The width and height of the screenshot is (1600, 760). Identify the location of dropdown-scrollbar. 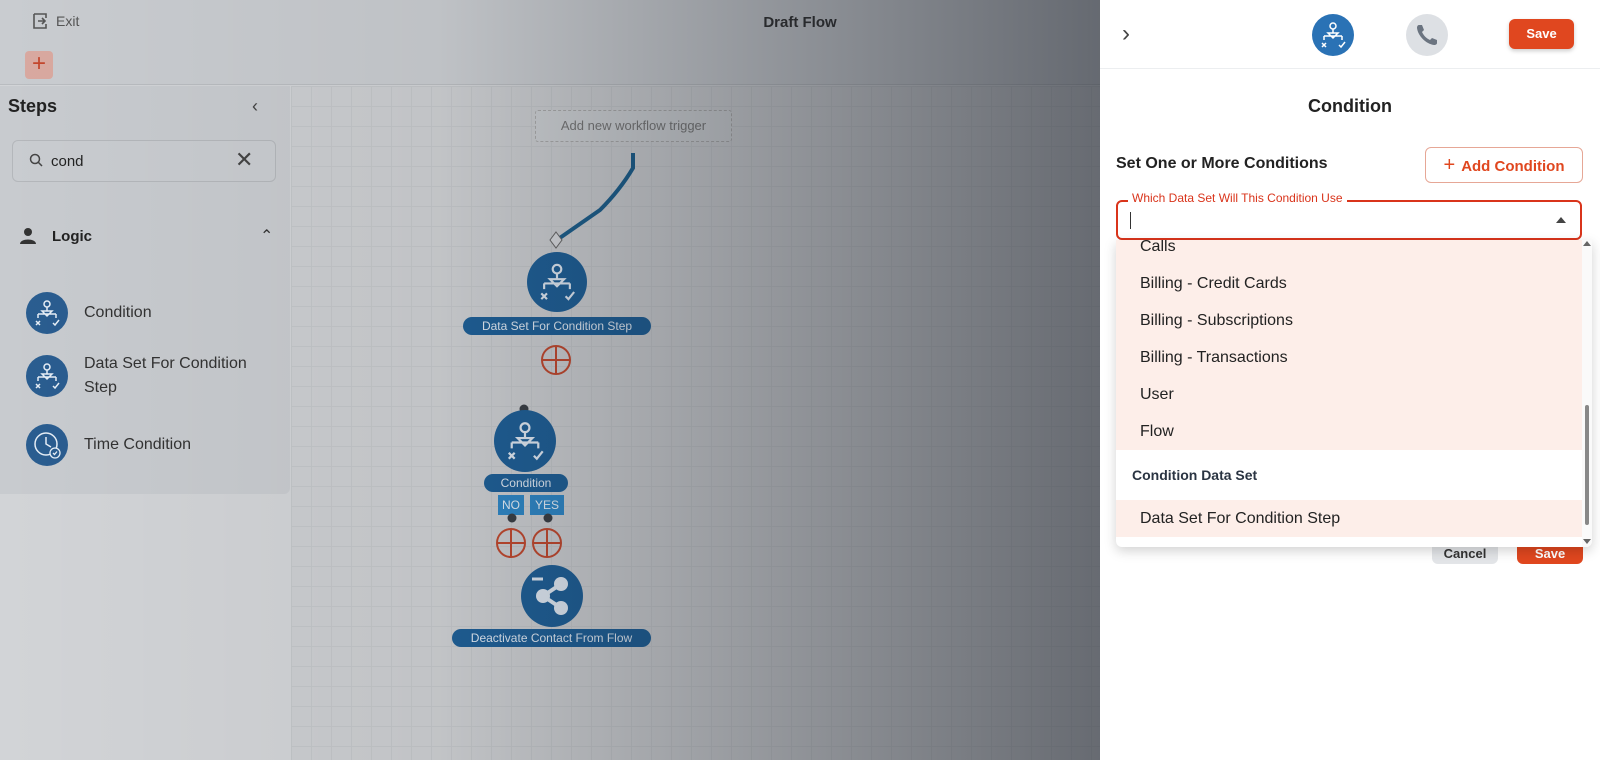
(1587, 393).